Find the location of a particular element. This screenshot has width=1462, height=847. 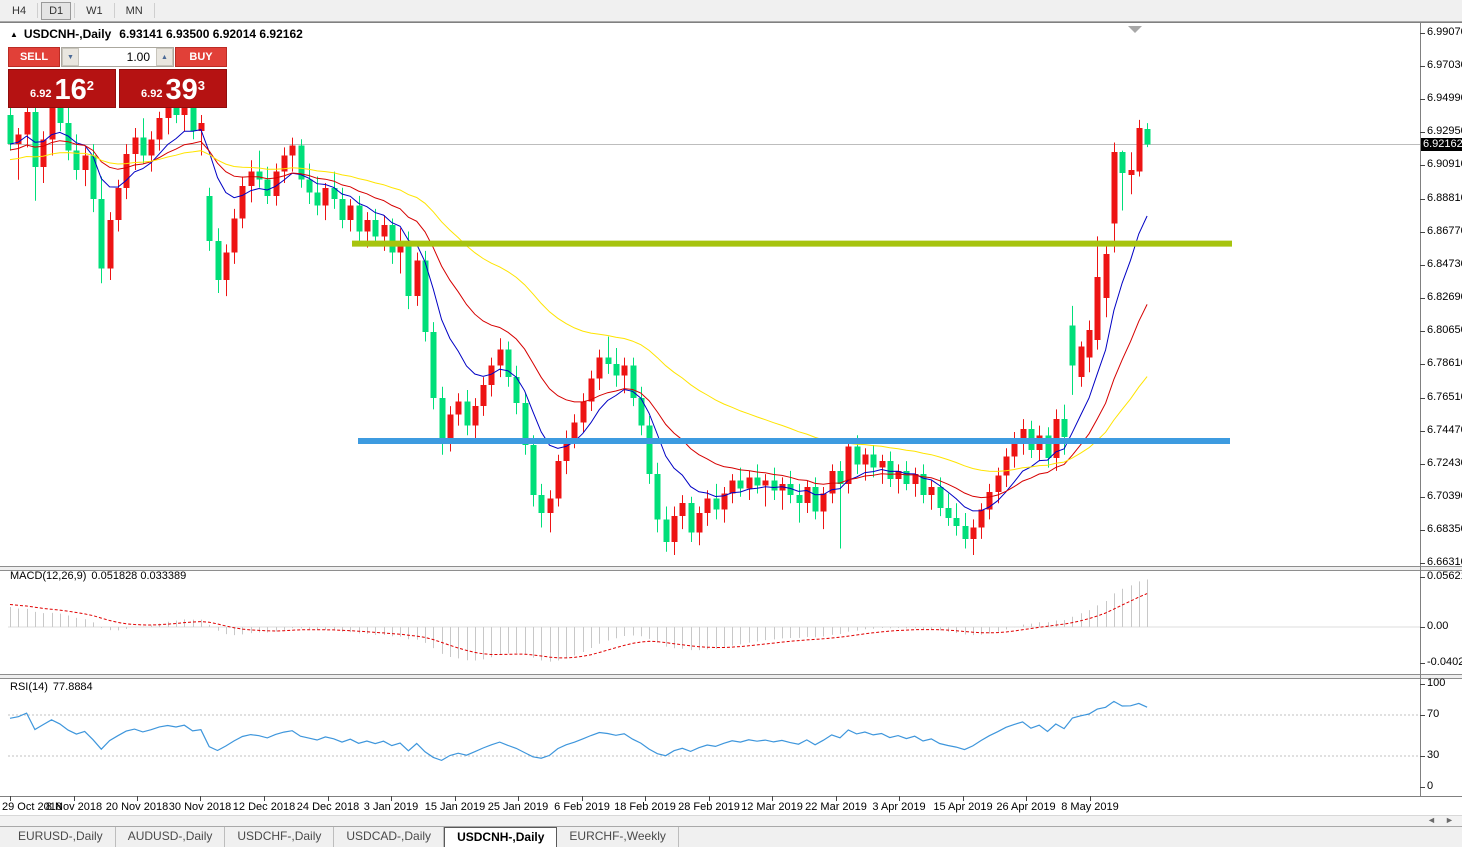

price-axis-label: 6.72430 is located at coordinates (1444, 463).